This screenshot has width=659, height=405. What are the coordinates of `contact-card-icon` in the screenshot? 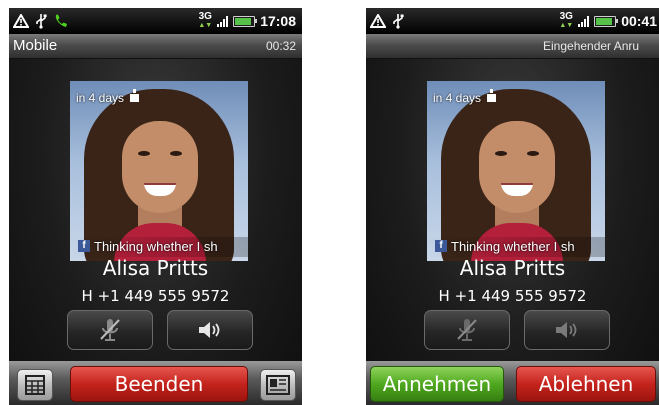 It's located at (278, 385).